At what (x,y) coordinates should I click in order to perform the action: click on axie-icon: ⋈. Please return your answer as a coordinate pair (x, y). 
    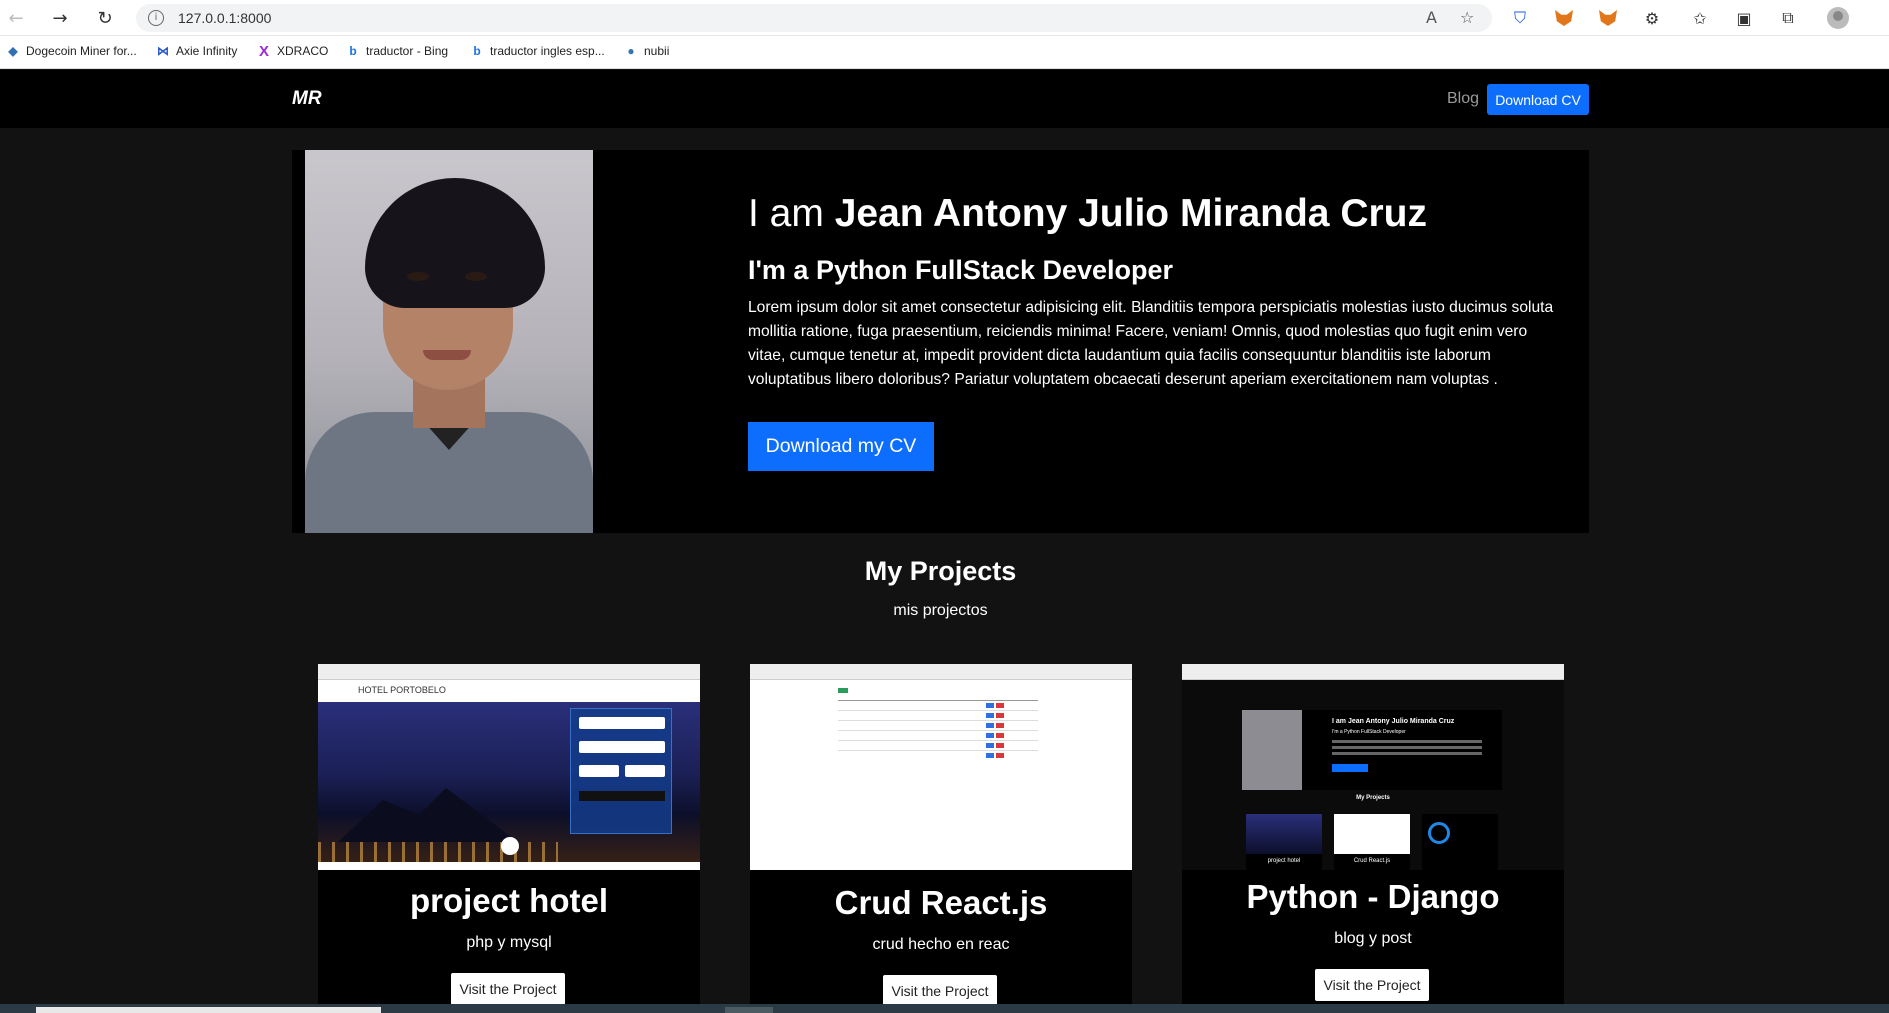
    Looking at the image, I should click on (163, 51).